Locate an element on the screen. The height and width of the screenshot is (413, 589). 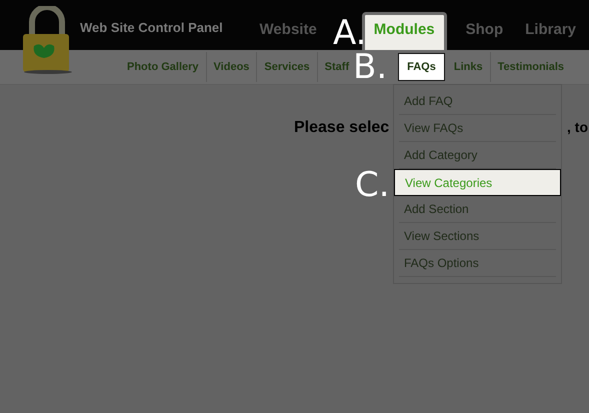
annotation-label: C. is located at coordinates (372, 185).